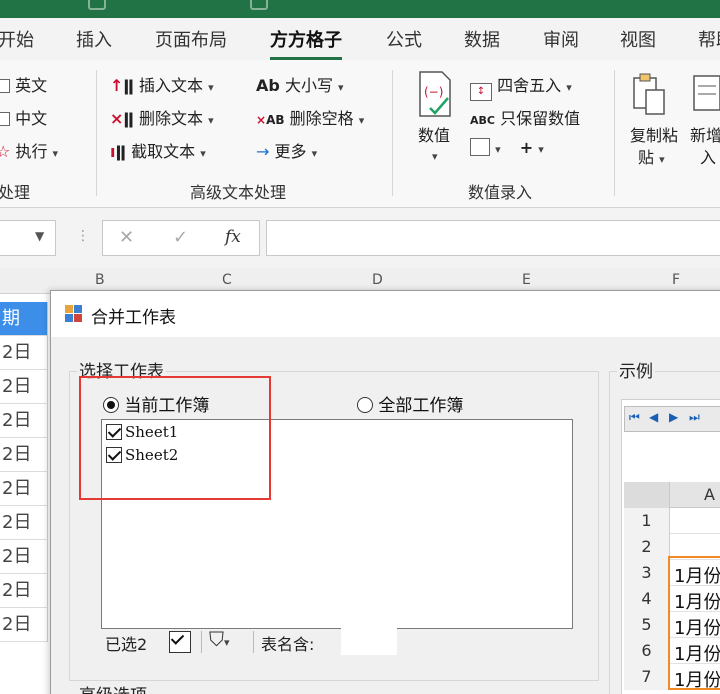  Describe the element at coordinates (529, 85) in the screenshot. I see `round-label: 四舍五入` at that location.